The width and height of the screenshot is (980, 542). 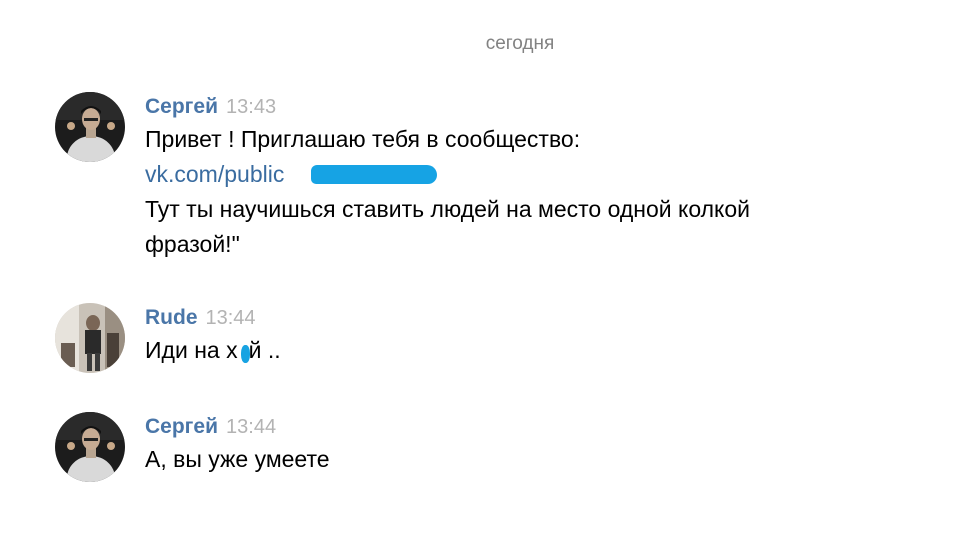 I want to click on avatar-rude, so click(x=90, y=338).